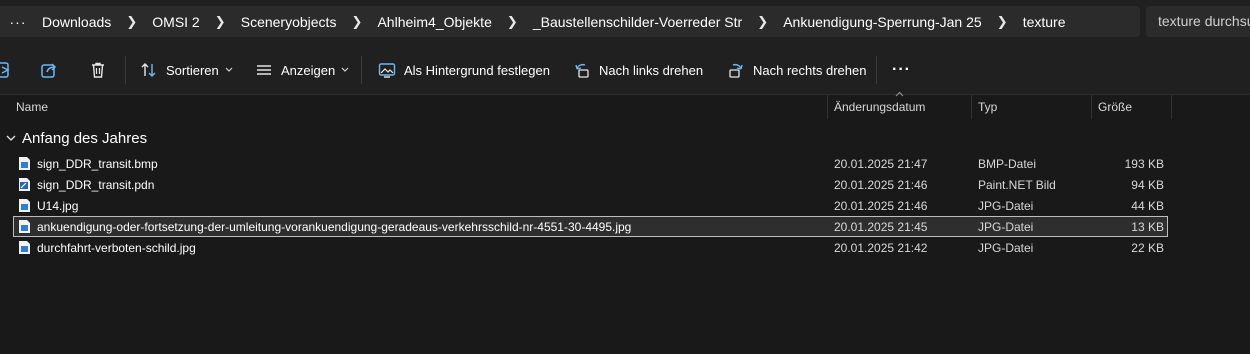 This screenshot has height=354, width=1250. I want to click on share-button, so click(49, 70).